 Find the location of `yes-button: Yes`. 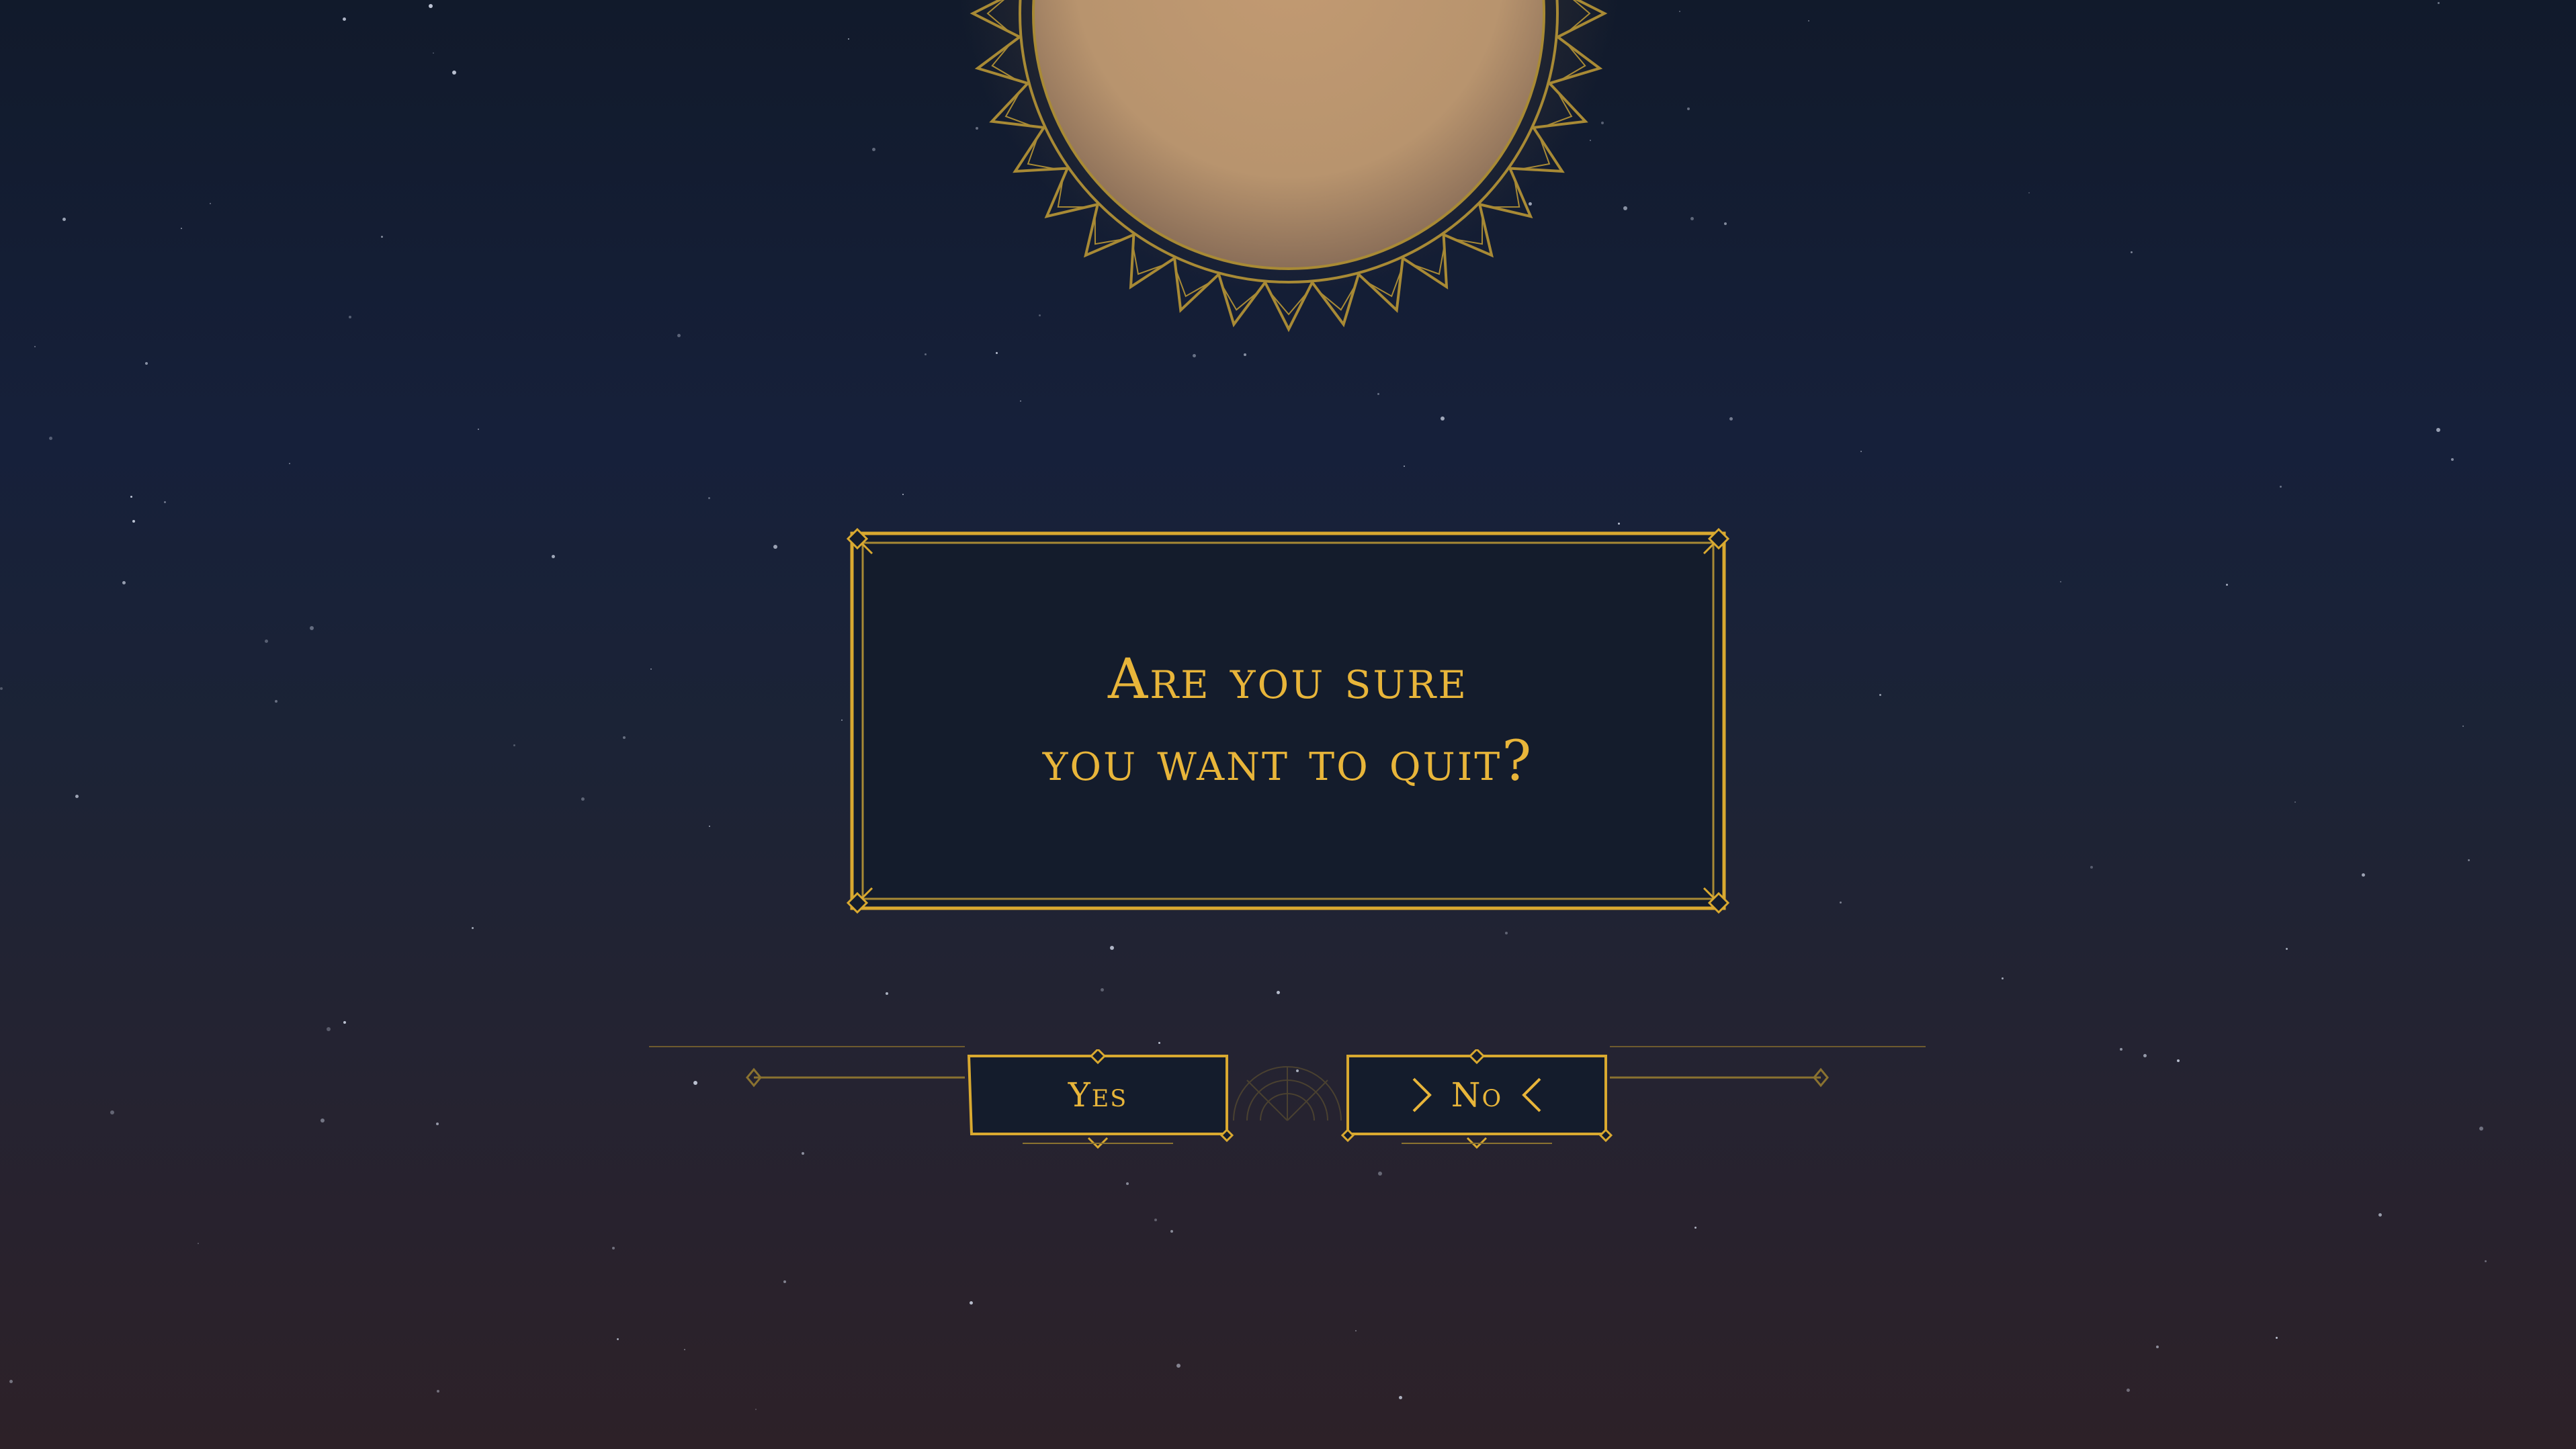

yes-button: Yes is located at coordinates (1100, 1099).